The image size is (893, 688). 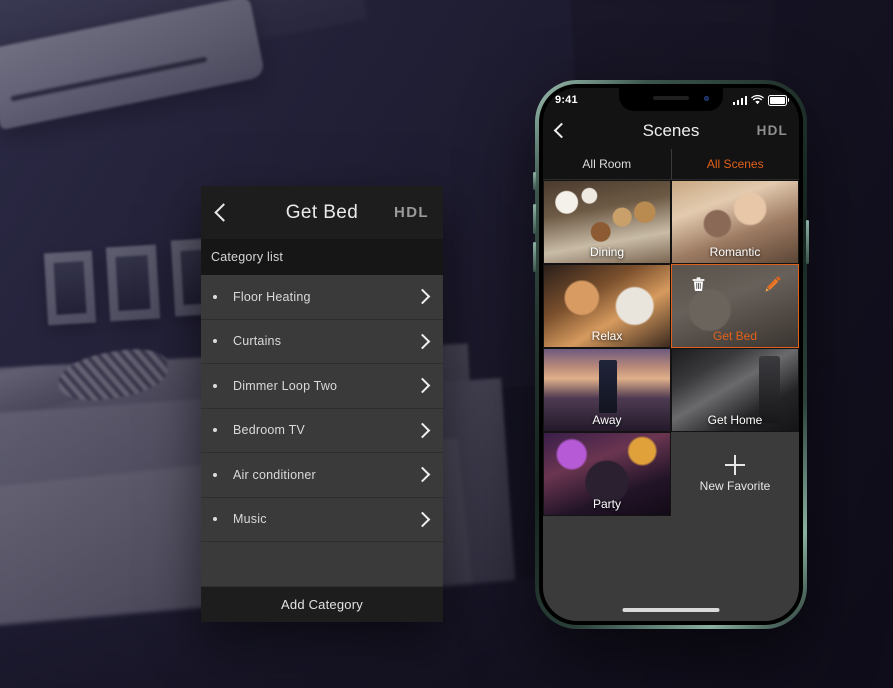 I want to click on category-row-bedroom-tv: Bedroom TV, so click(x=322, y=430).